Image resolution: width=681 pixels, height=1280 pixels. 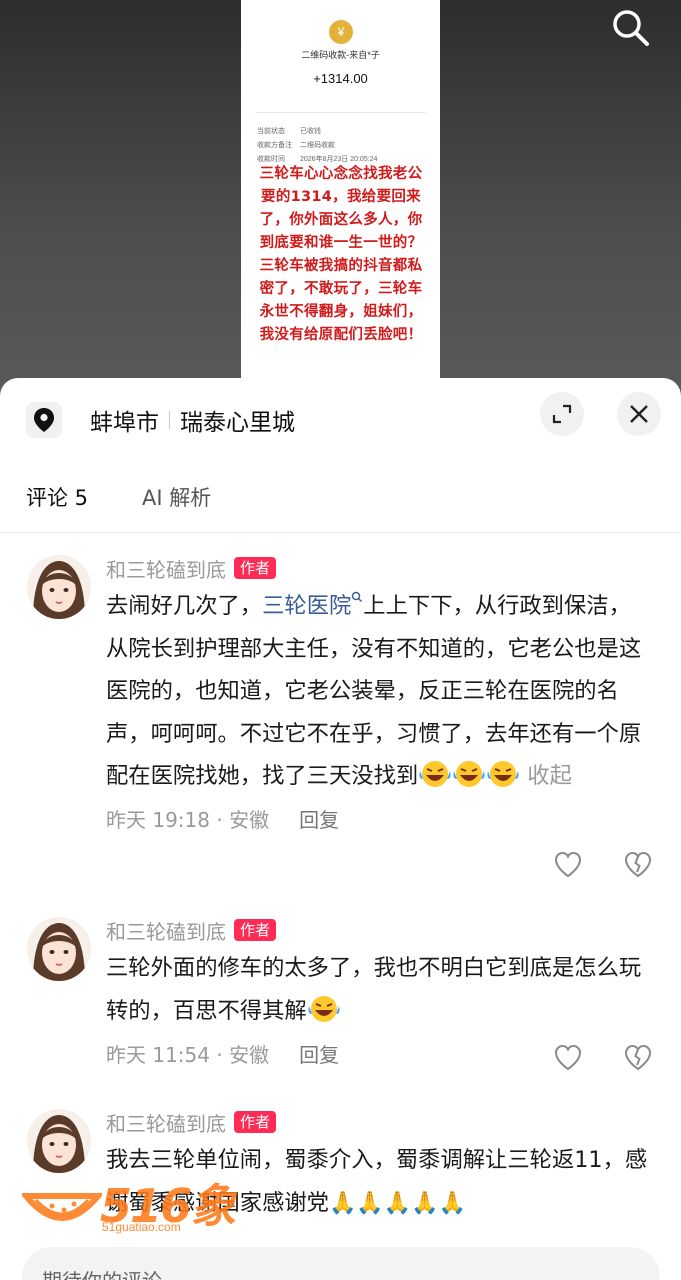 I want to click on tab-bar: 评论 5 AI 解析, so click(x=118, y=497).